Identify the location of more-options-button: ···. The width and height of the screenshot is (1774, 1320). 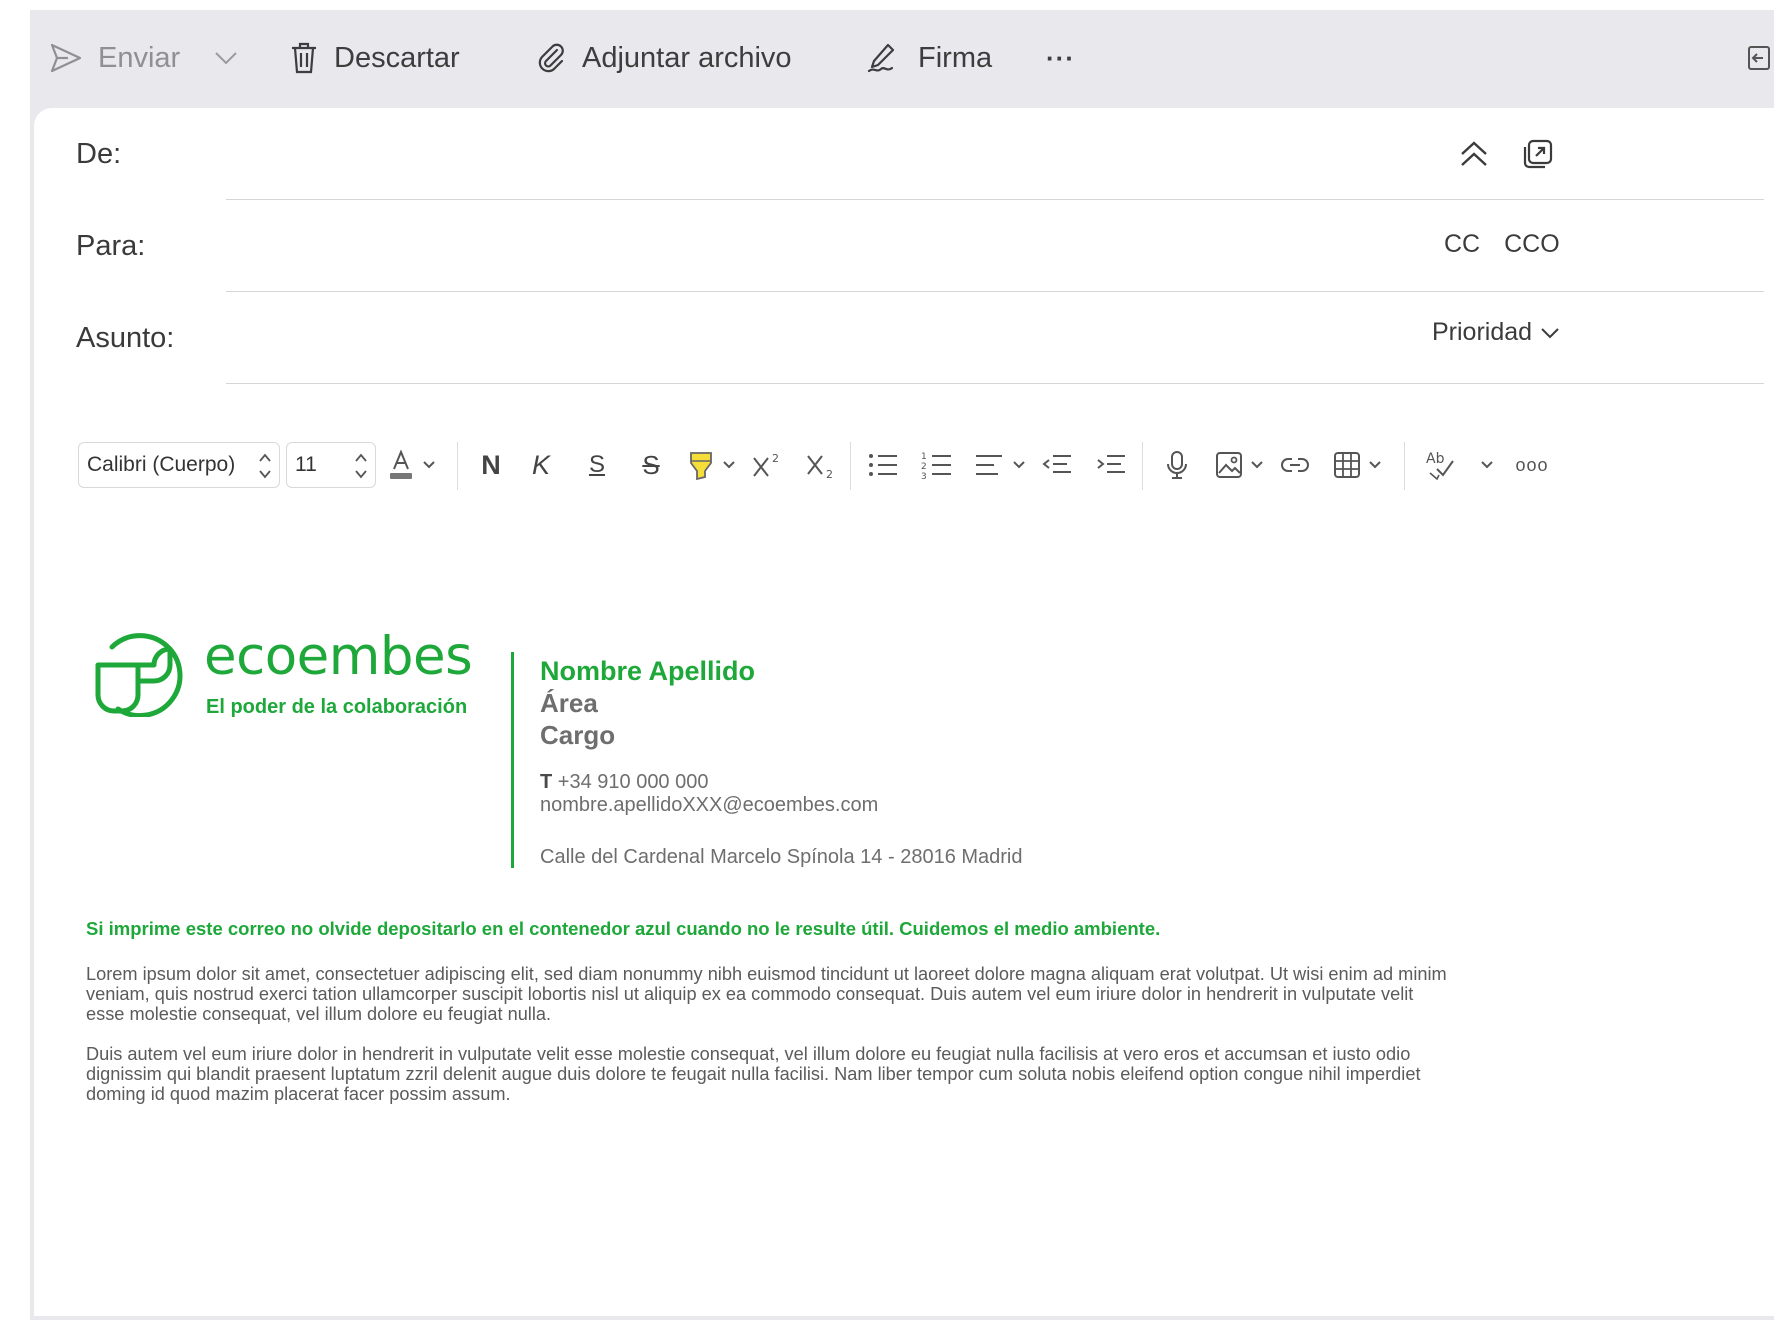
(1060, 58).